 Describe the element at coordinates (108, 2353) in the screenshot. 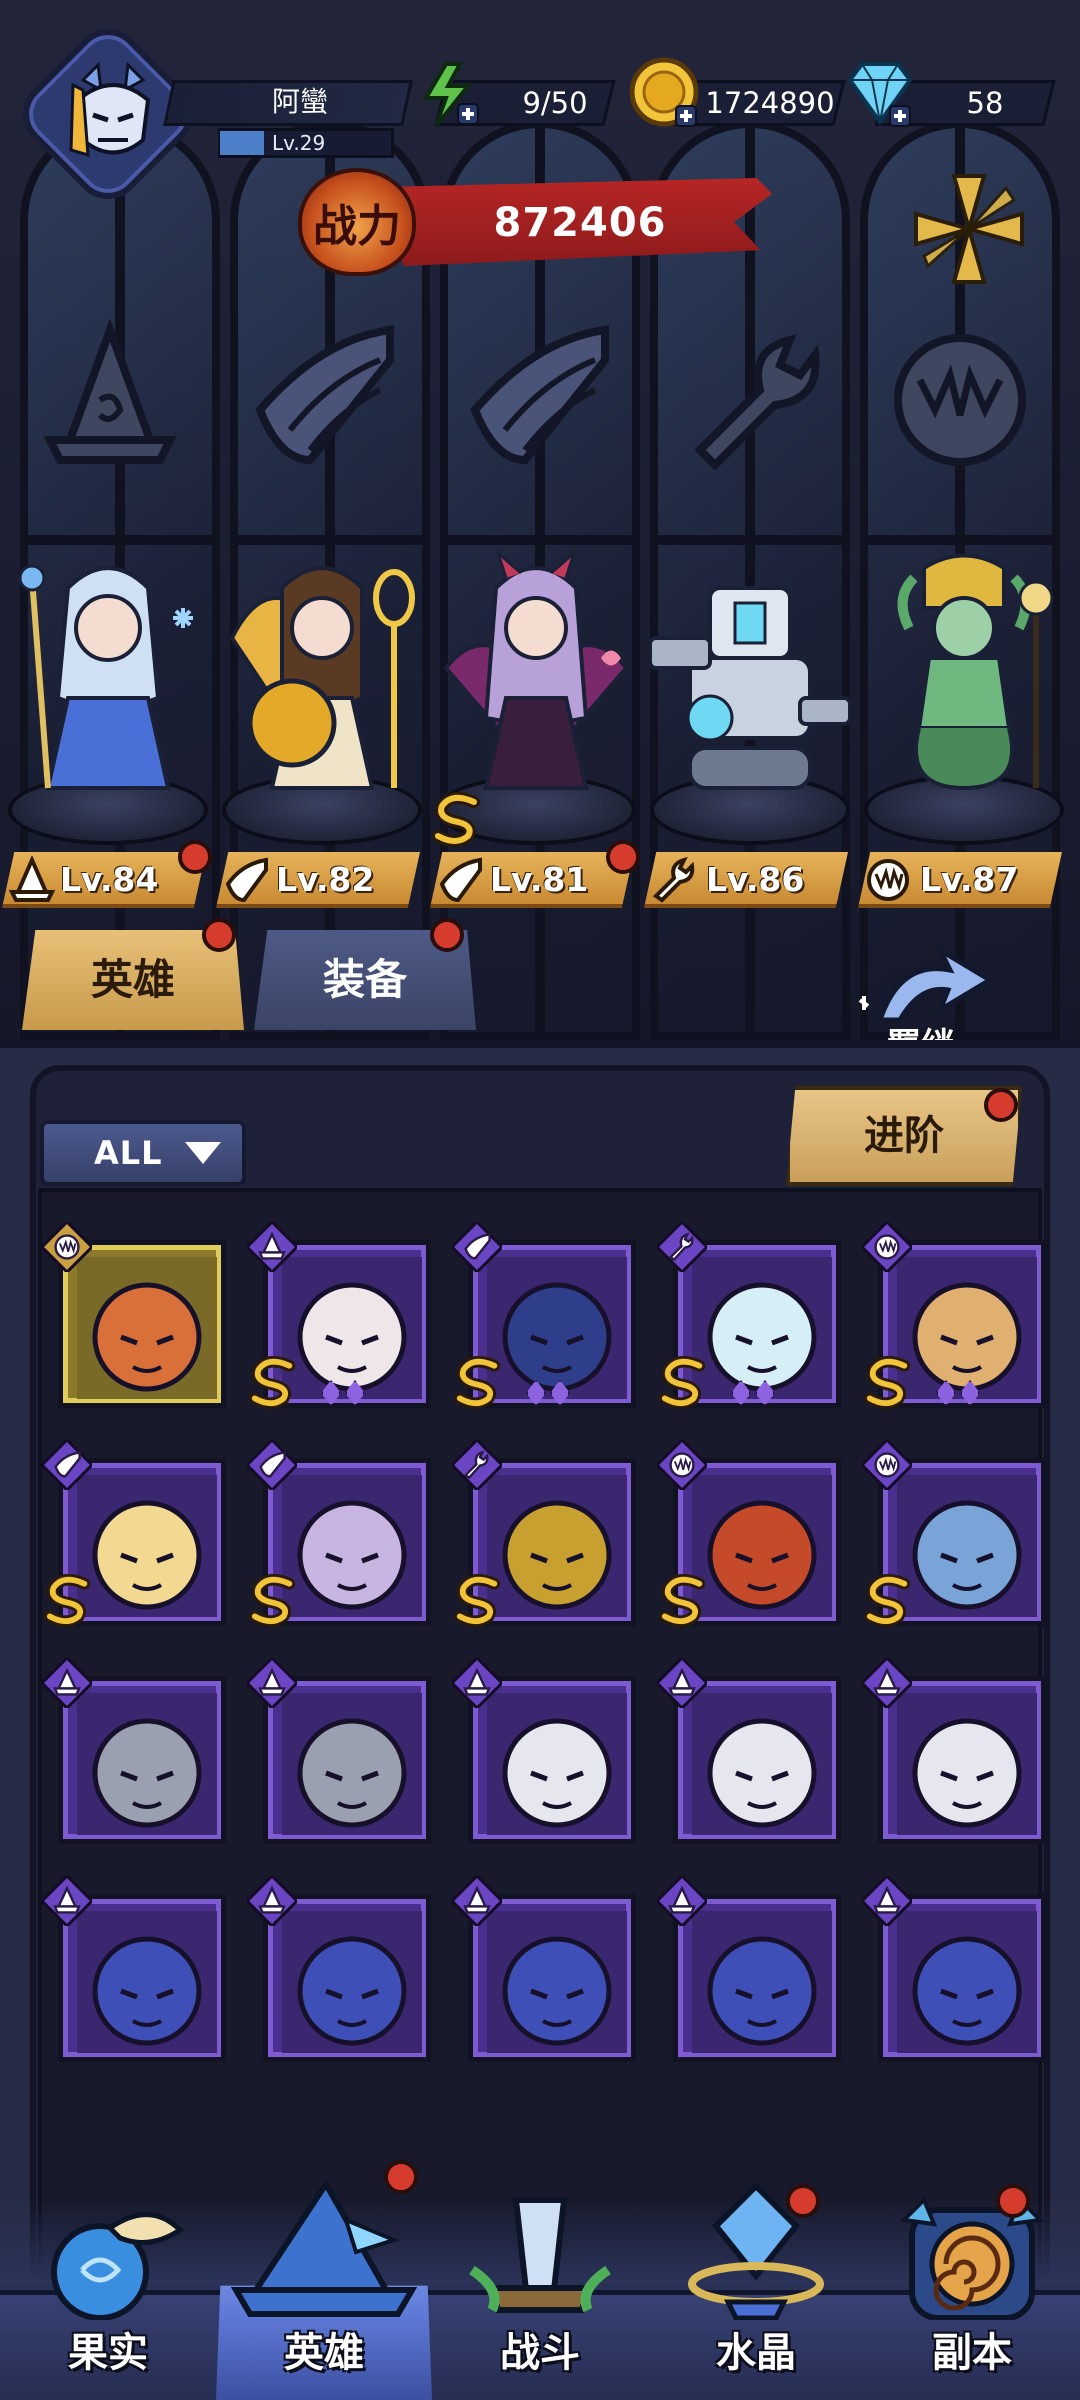

I see `nav-label: 果实` at that location.